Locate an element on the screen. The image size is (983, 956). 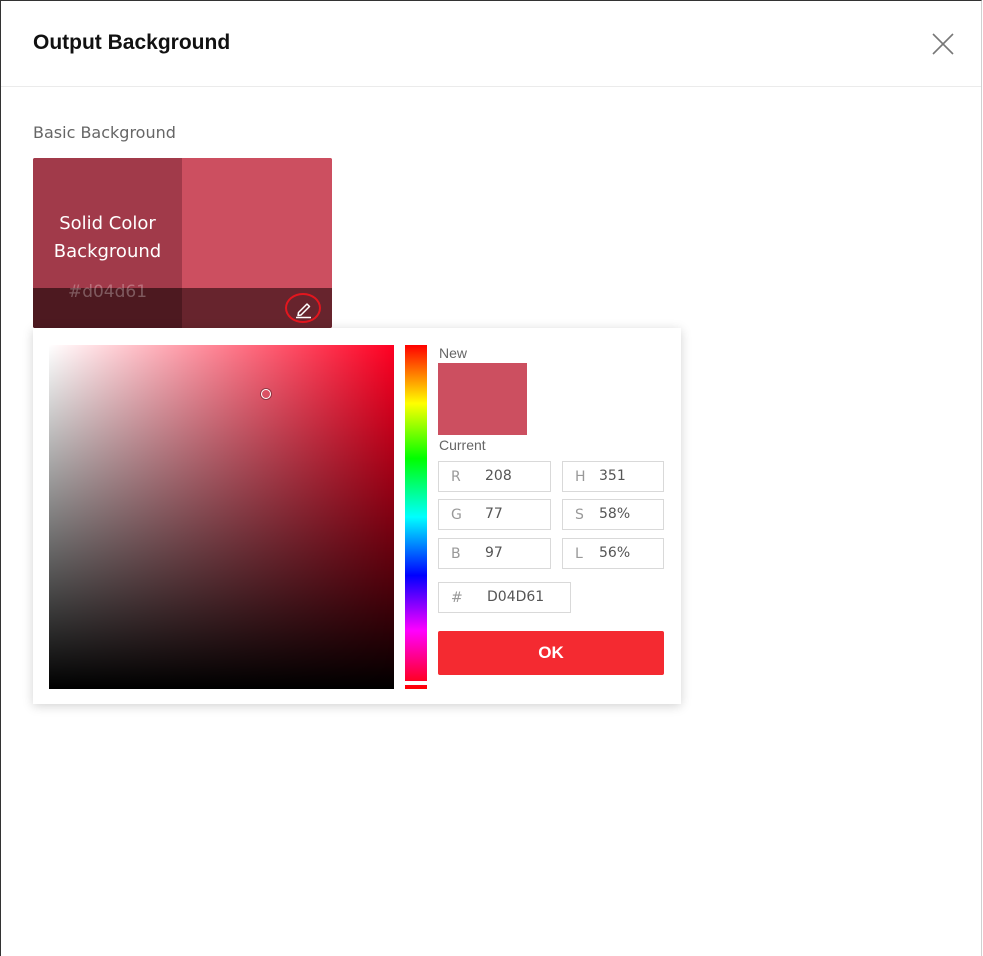
green-field: G is located at coordinates (494, 514).